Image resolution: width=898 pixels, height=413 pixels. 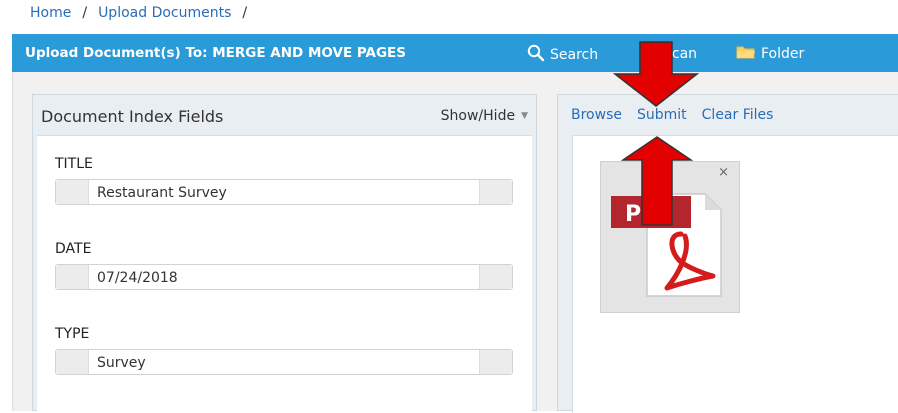 I want to click on search-button: Search, so click(x=562, y=55).